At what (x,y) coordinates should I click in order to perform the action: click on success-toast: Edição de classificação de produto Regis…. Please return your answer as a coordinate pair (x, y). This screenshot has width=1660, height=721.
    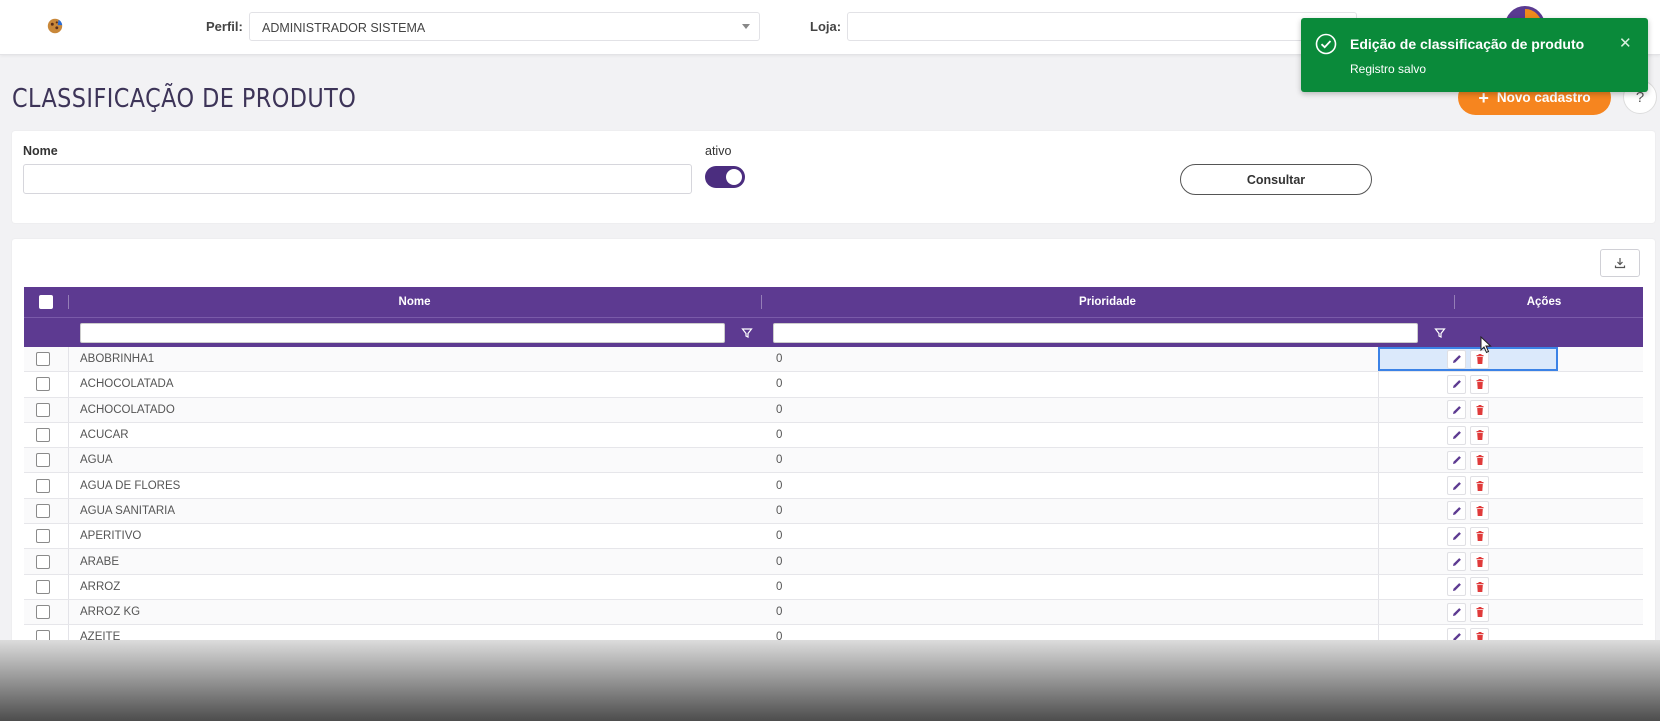
    Looking at the image, I should click on (1474, 55).